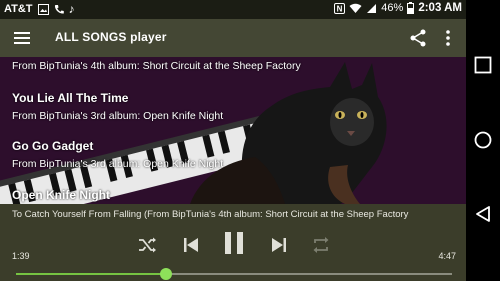  Describe the element at coordinates (418, 38) in the screenshot. I see `share-icon` at that location.